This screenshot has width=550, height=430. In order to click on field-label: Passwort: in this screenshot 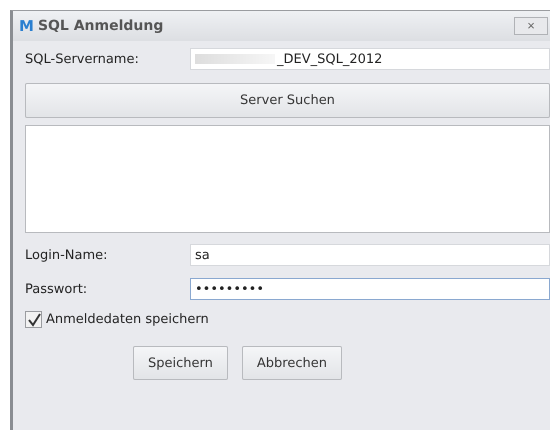, I will do `click(56, 289)`.